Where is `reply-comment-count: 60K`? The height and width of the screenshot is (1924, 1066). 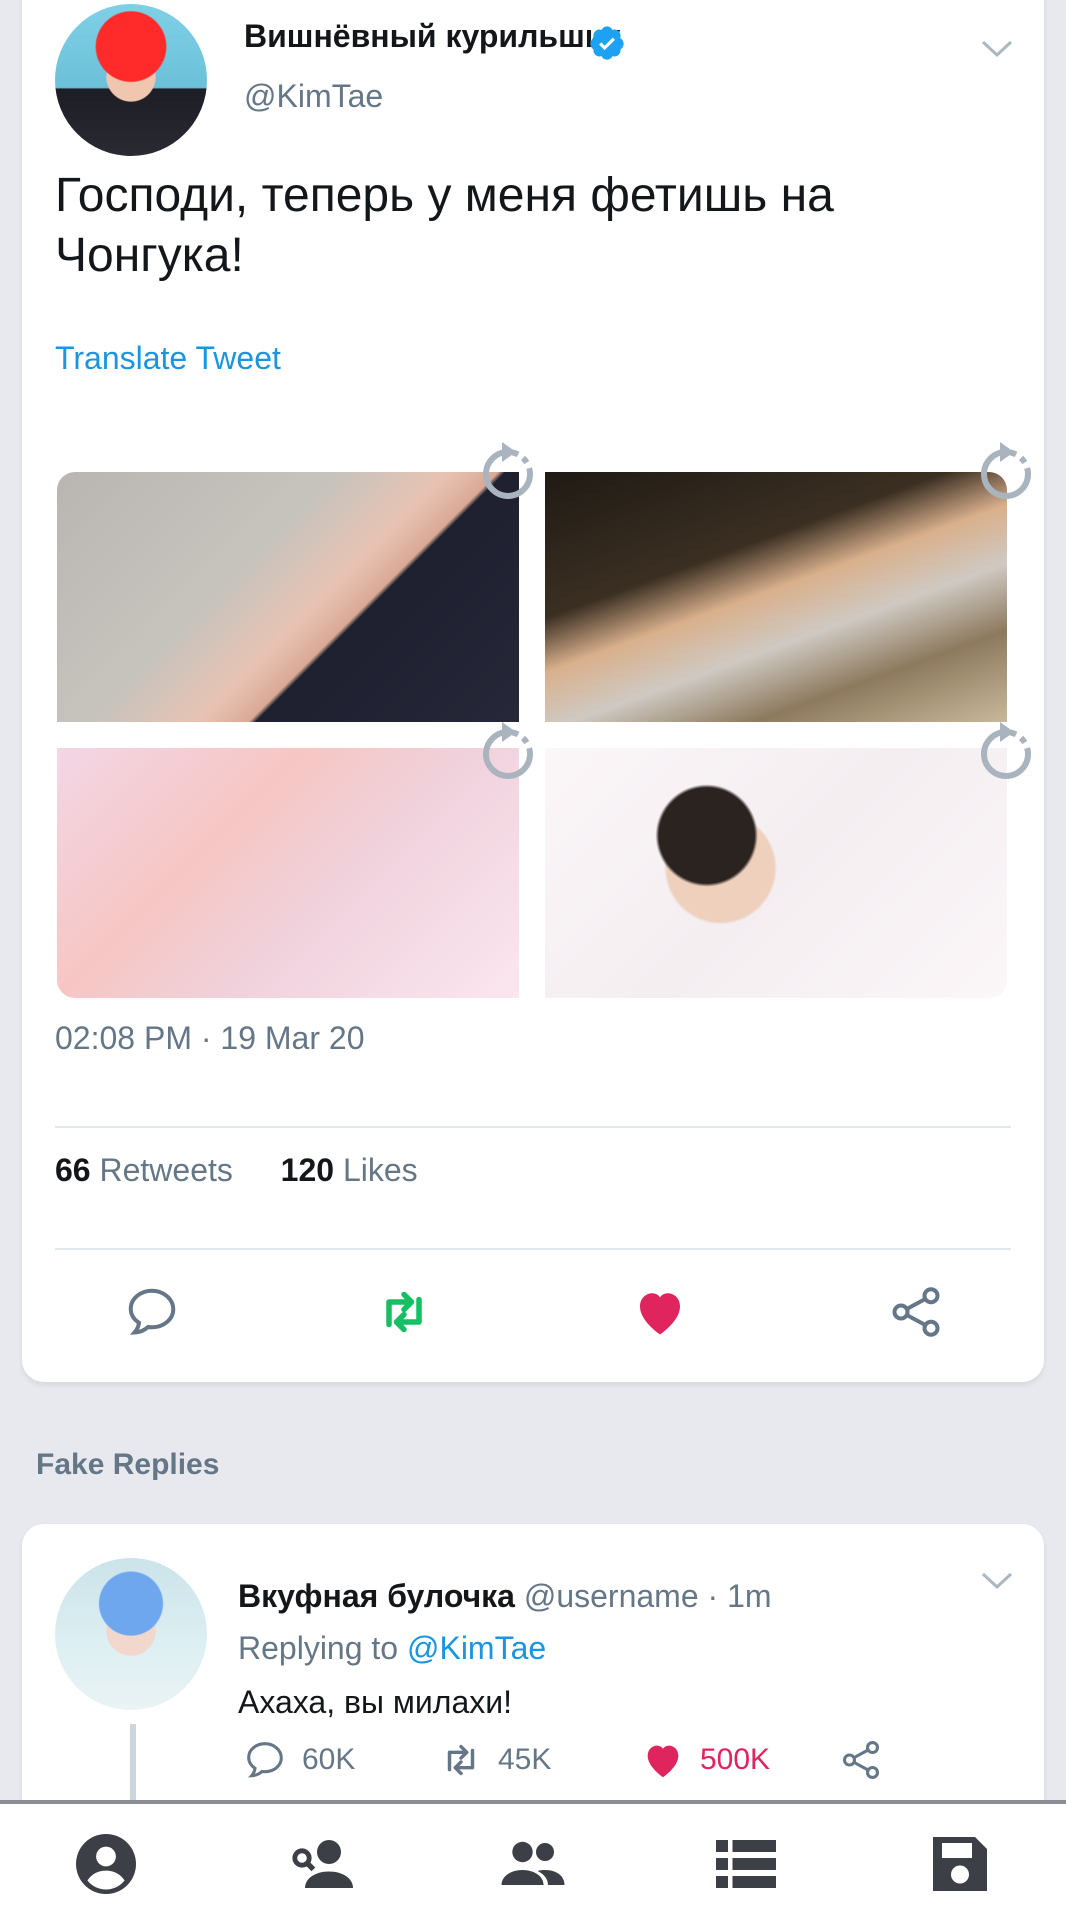
reply-comment-count: 60K is located at coordinates (329, 1759).